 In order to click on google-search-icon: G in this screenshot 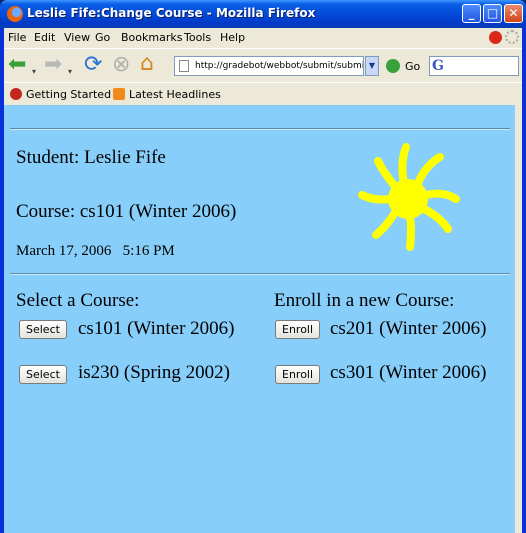, I will do `click(438, 66)`.